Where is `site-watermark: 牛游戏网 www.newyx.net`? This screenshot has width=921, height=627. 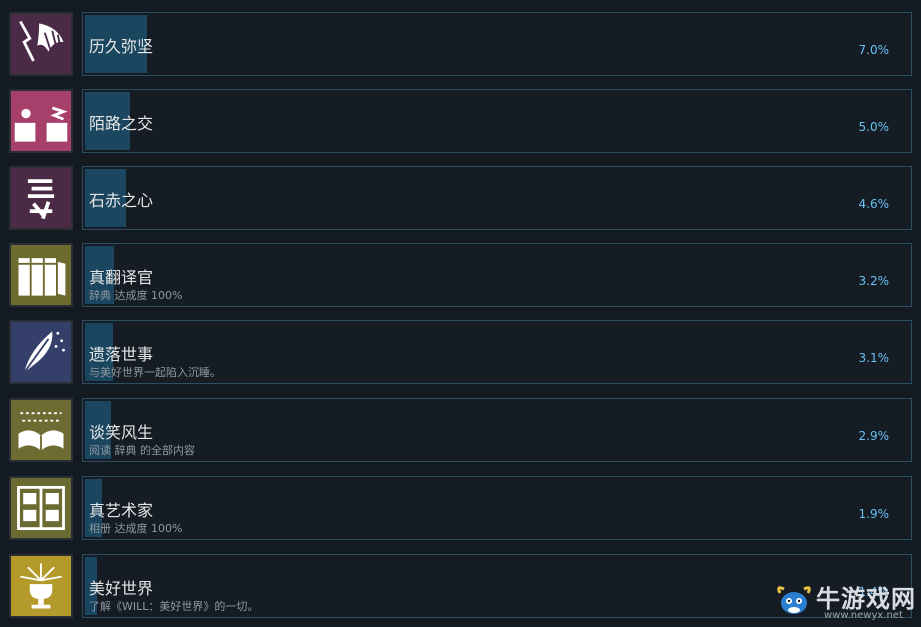 site-watermark: 牛游戏网 www.newyx.net is located at coordinates (844, 600).